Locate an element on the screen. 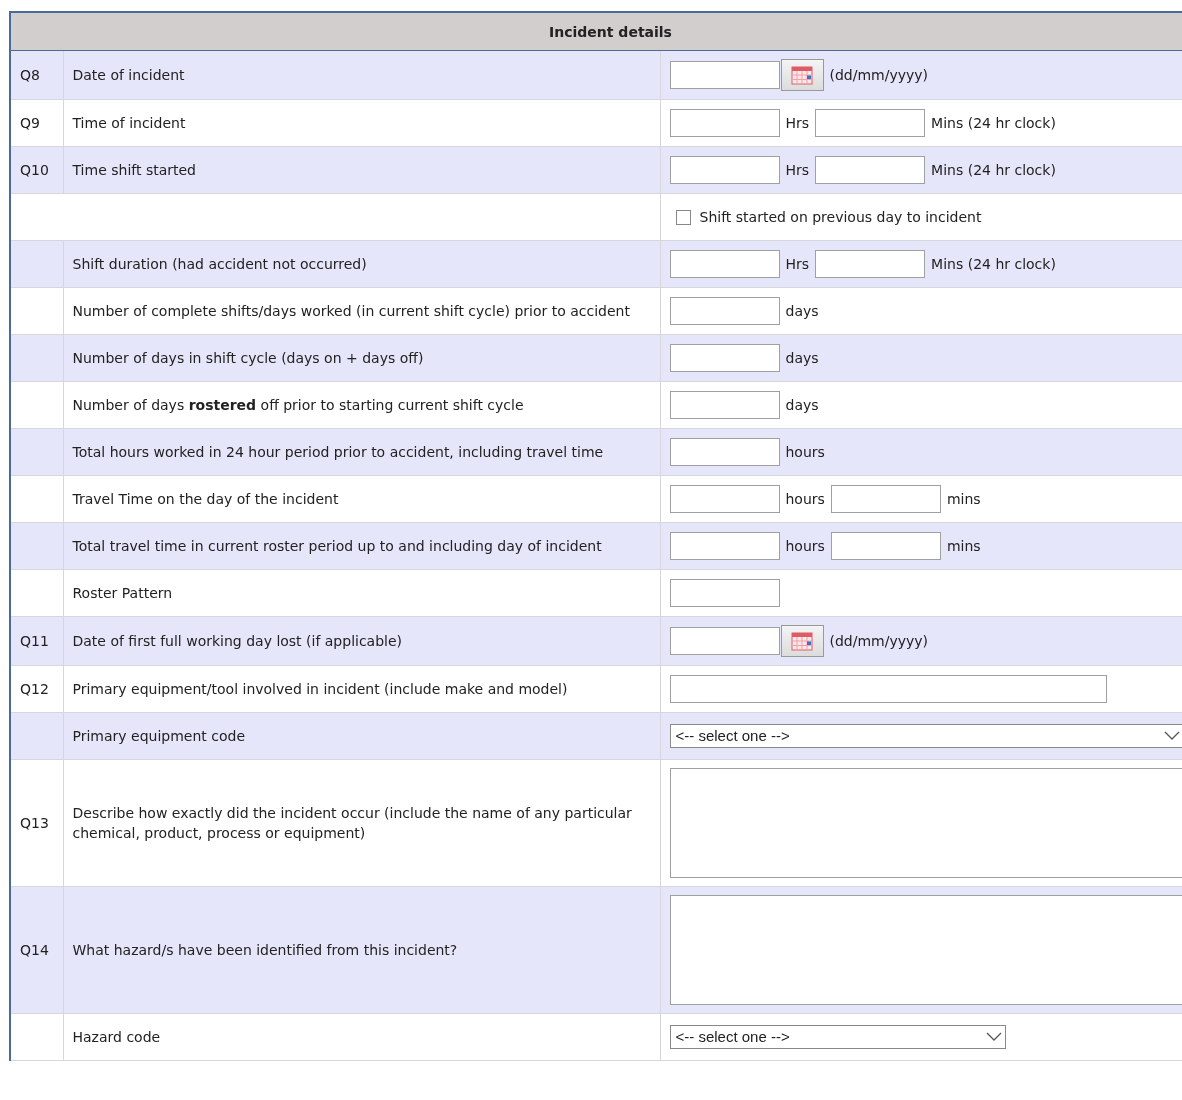 This screenshot has height=1100, width=1182. question-label: Hazard code is located at coordinates (116, 1037).